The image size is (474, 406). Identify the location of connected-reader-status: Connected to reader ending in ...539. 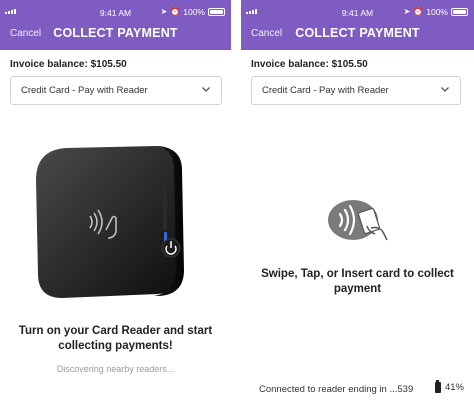
(336, 389).